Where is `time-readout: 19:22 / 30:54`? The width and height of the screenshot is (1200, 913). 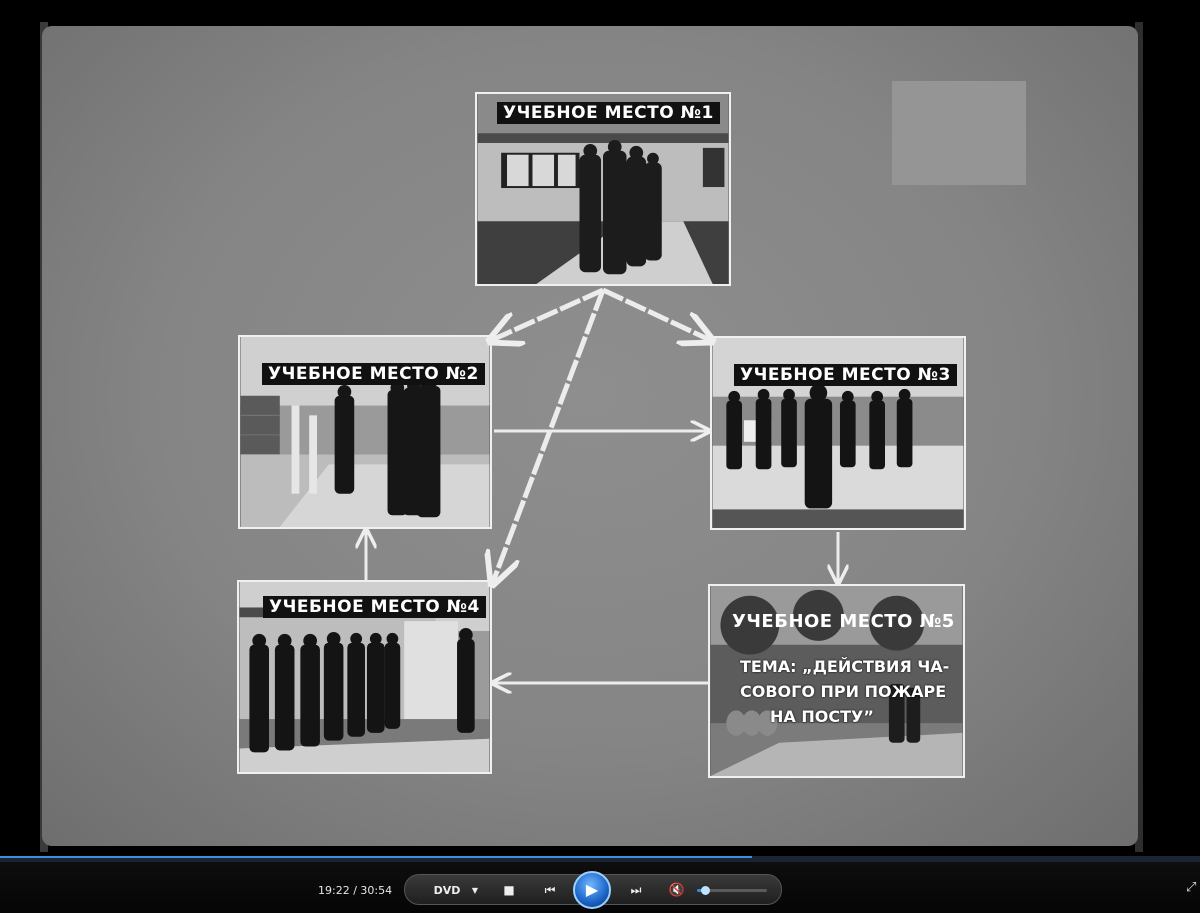 time-readout: 19:22 / 30:54 is located at coordinates (355, 890).